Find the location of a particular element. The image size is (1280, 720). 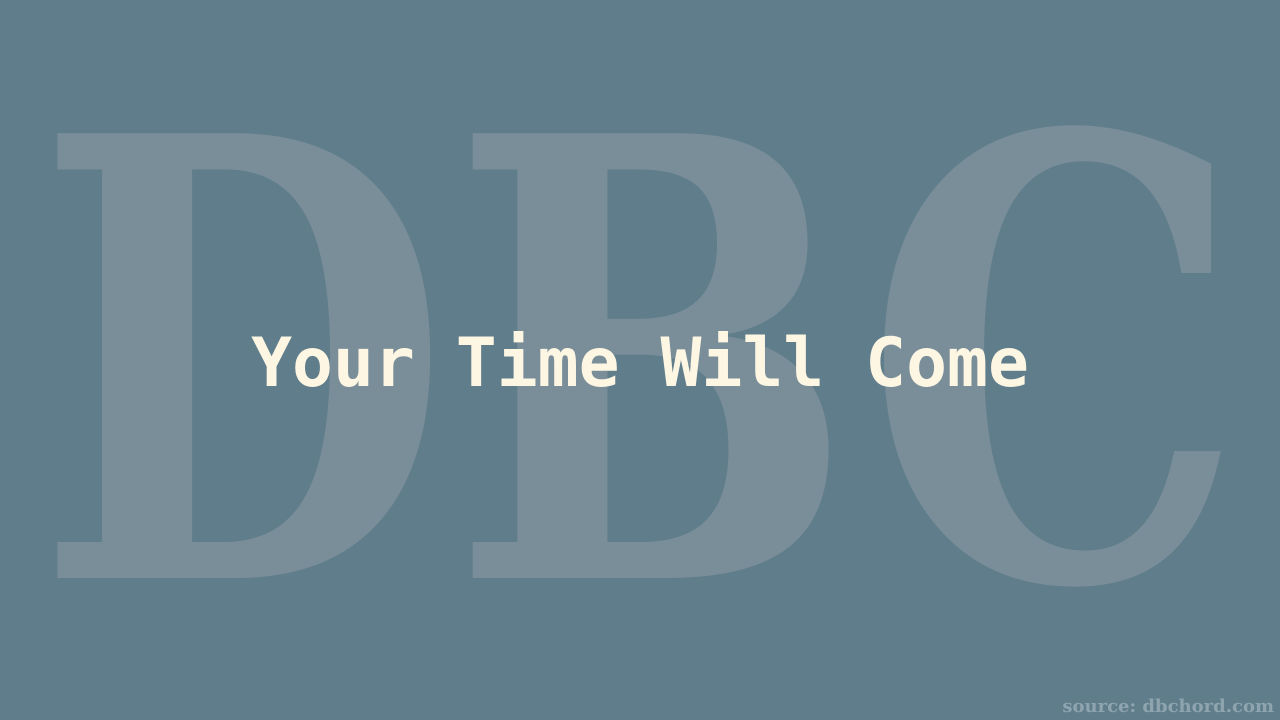

source-credit: source: dbchord.com is located at coordinates (1168, 706).